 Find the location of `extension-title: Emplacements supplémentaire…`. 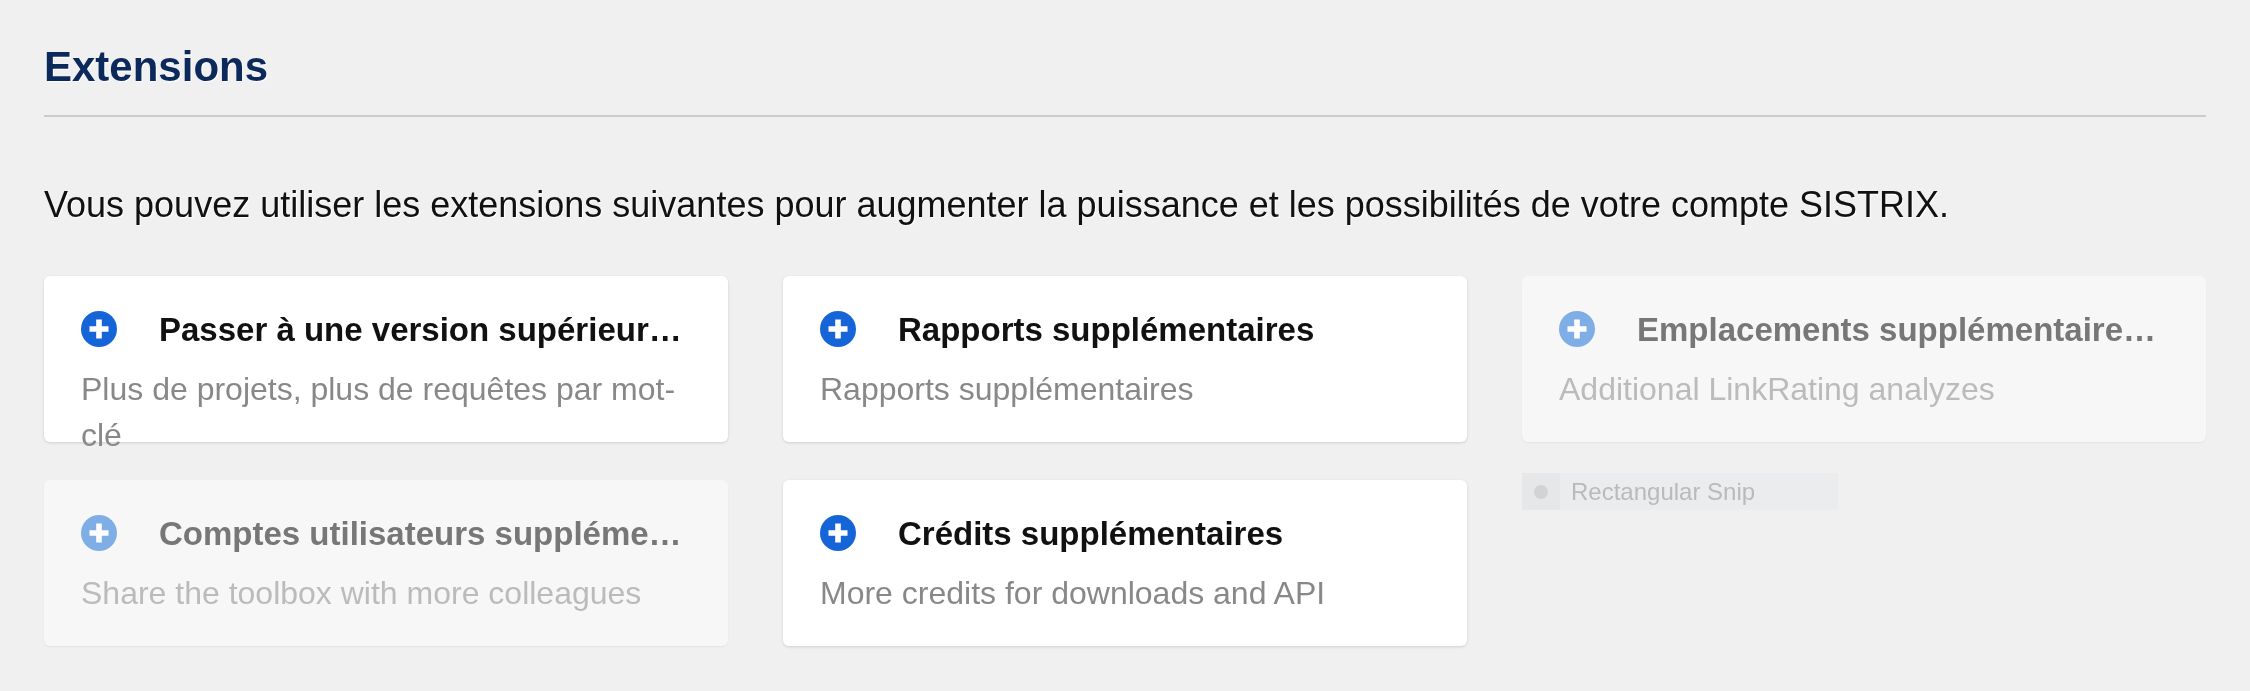

extension-title: Emplacements supplémentaire… is located at coordinates (1896, 329).